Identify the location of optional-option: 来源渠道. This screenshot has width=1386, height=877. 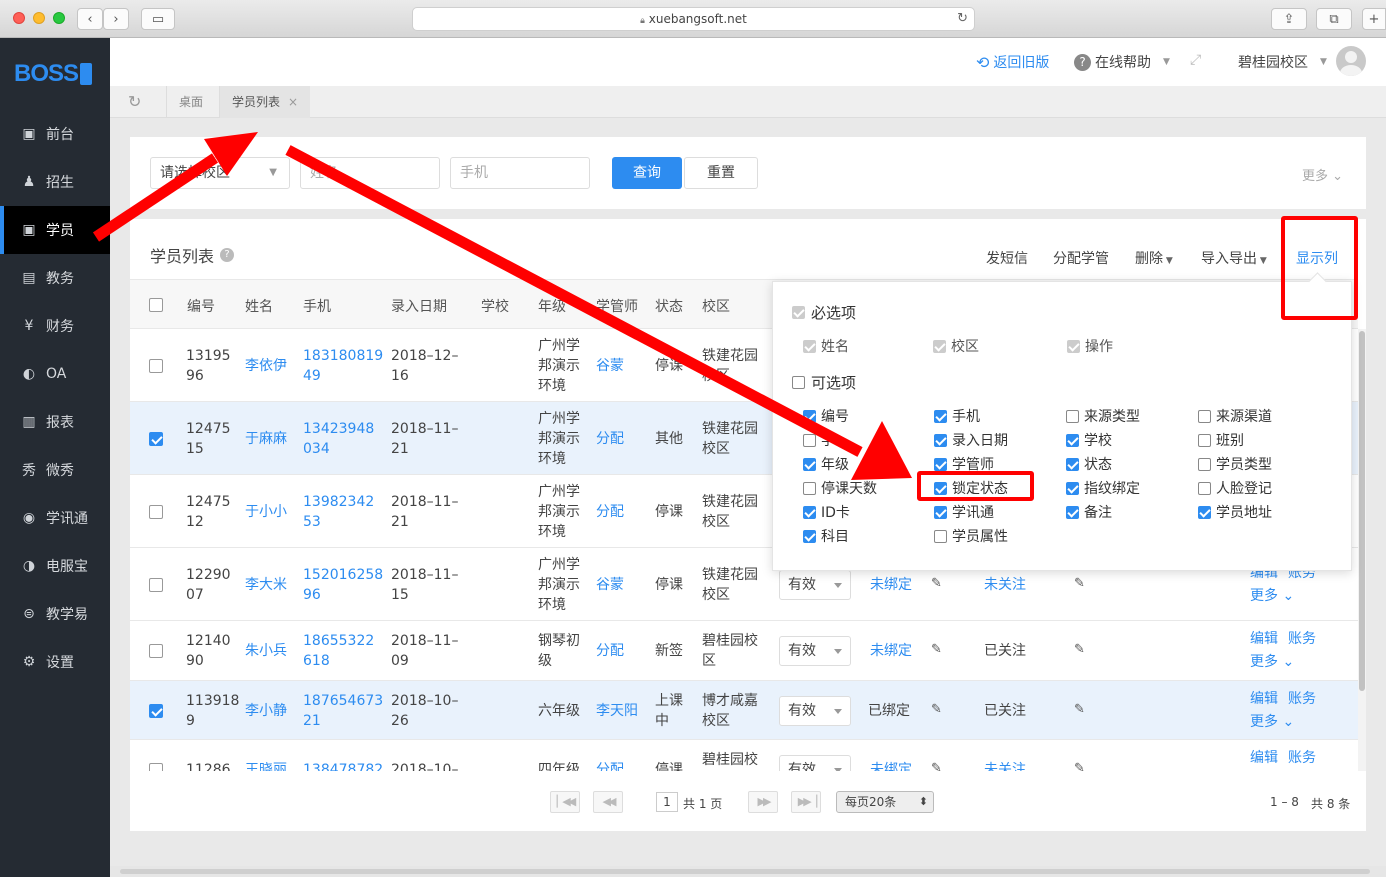
(1235, 416).